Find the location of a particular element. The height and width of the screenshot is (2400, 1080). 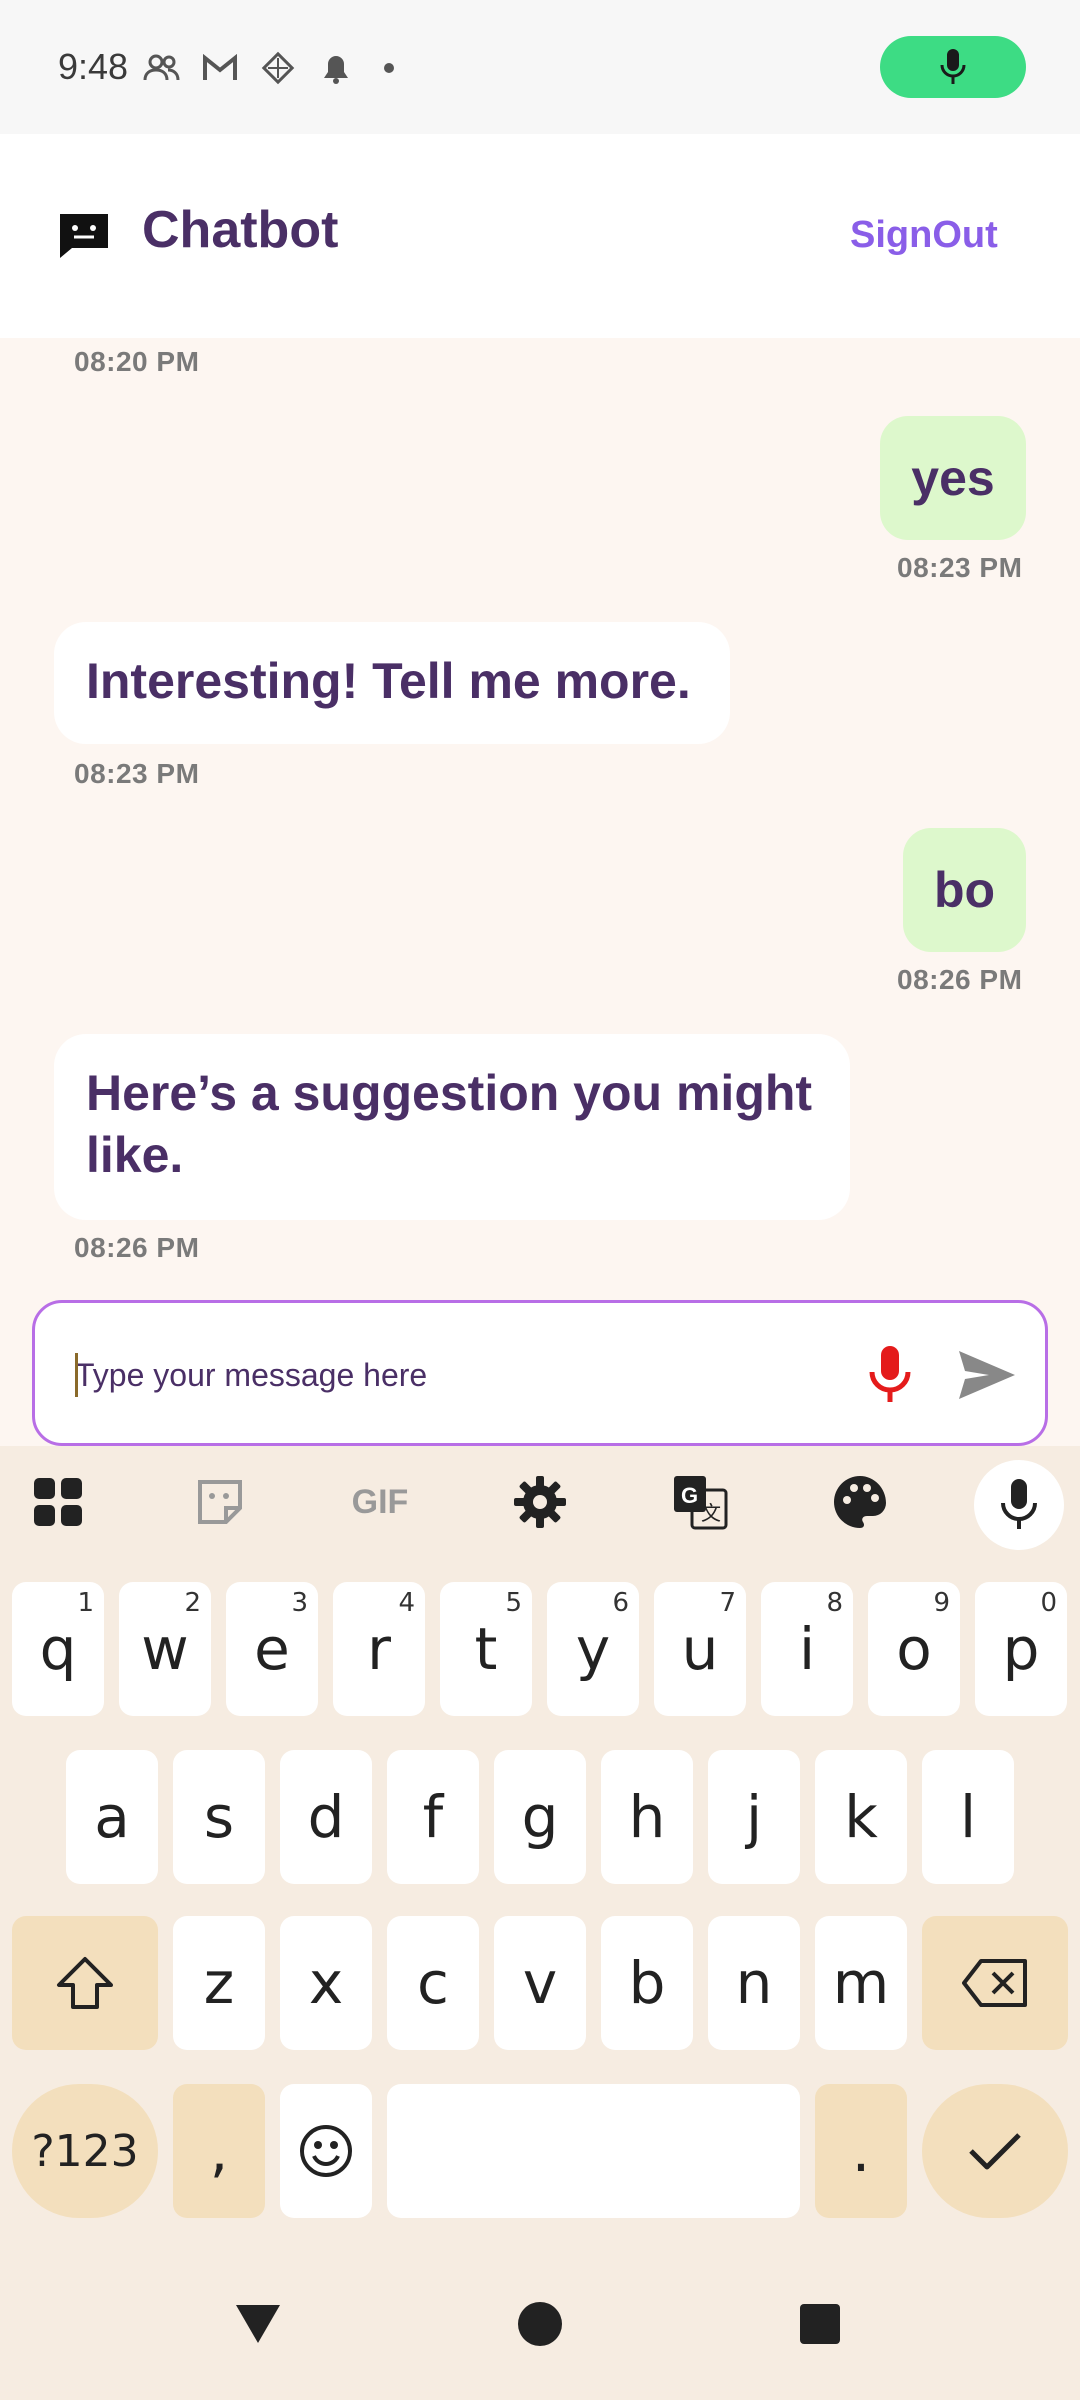

comma-key: , is located at coordinates (219, 2151).